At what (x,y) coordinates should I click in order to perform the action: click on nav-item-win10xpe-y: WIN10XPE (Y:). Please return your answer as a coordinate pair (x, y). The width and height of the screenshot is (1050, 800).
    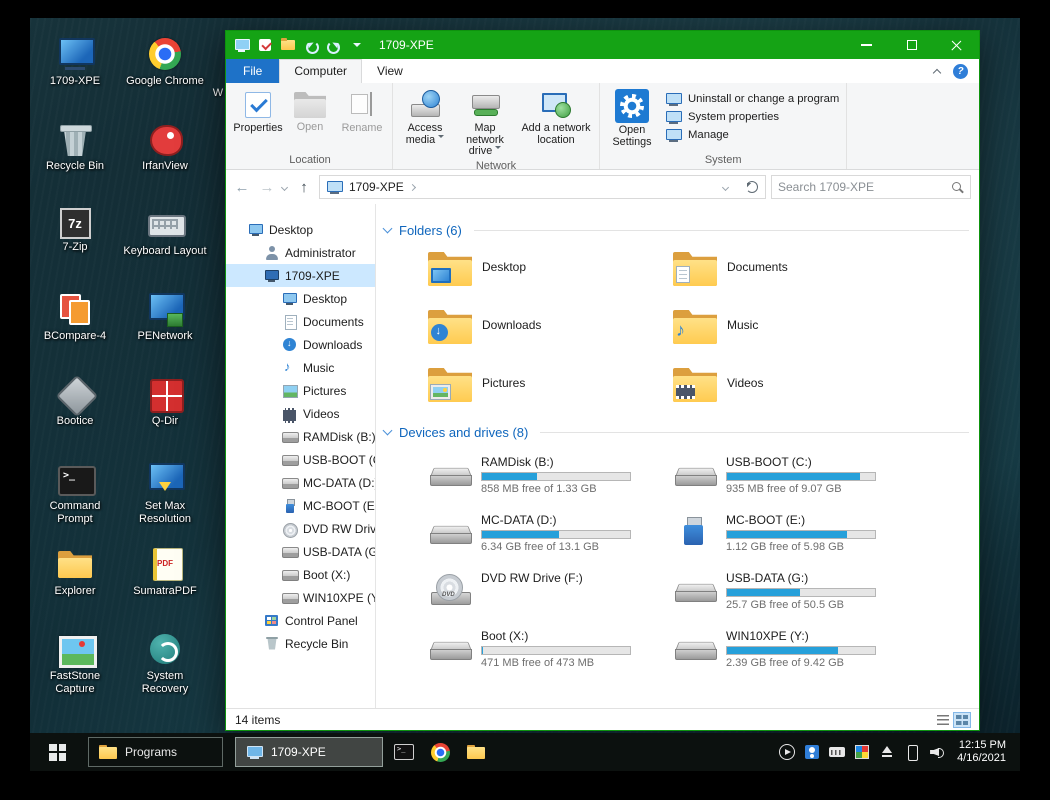
    Looking at the image, I should click on (300, 597).